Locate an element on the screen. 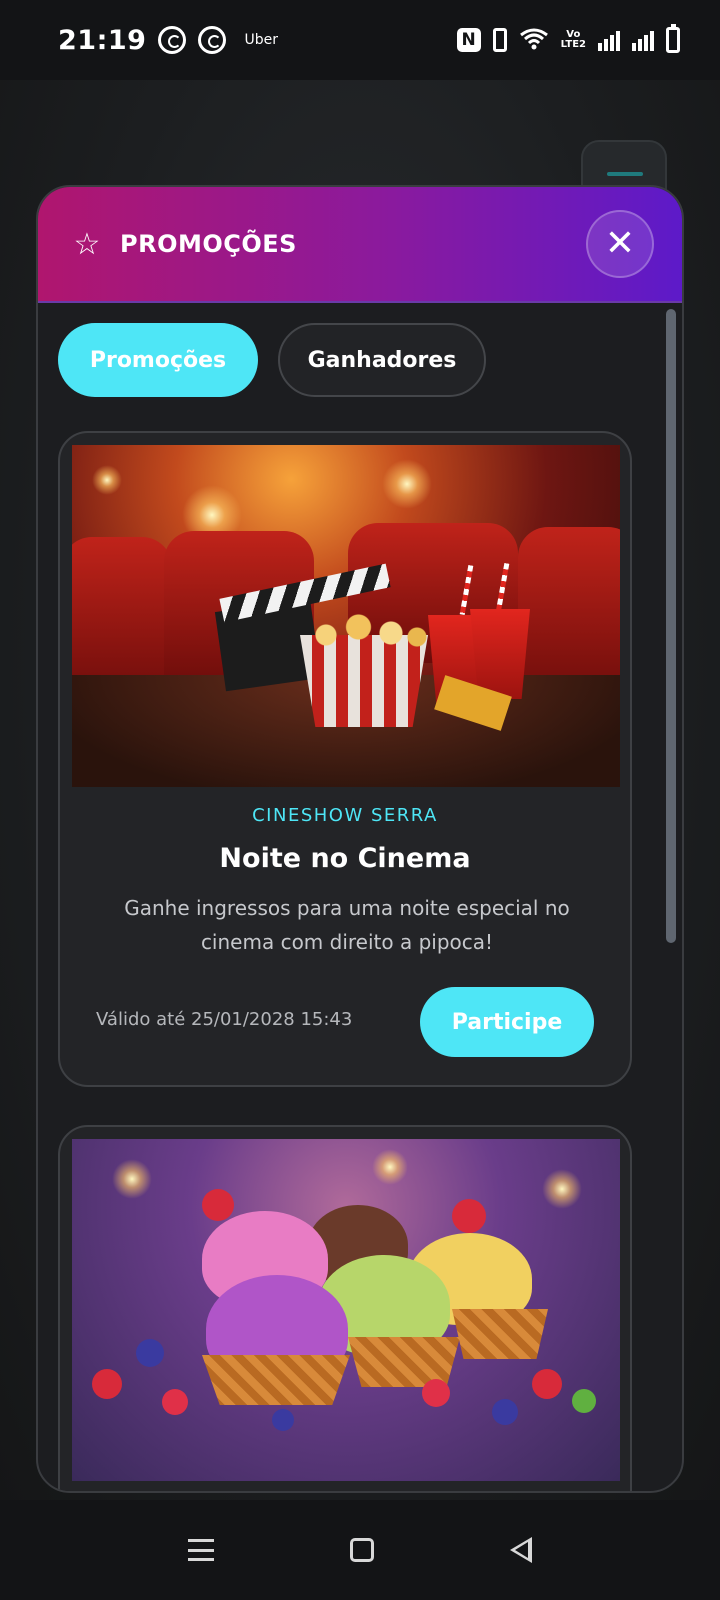 Image resolution: width=720 pixels, height=1600 pixels. promotion-valid-until: Válido até 25/01/2028 15:43 is located at coordinates (224, 1019).